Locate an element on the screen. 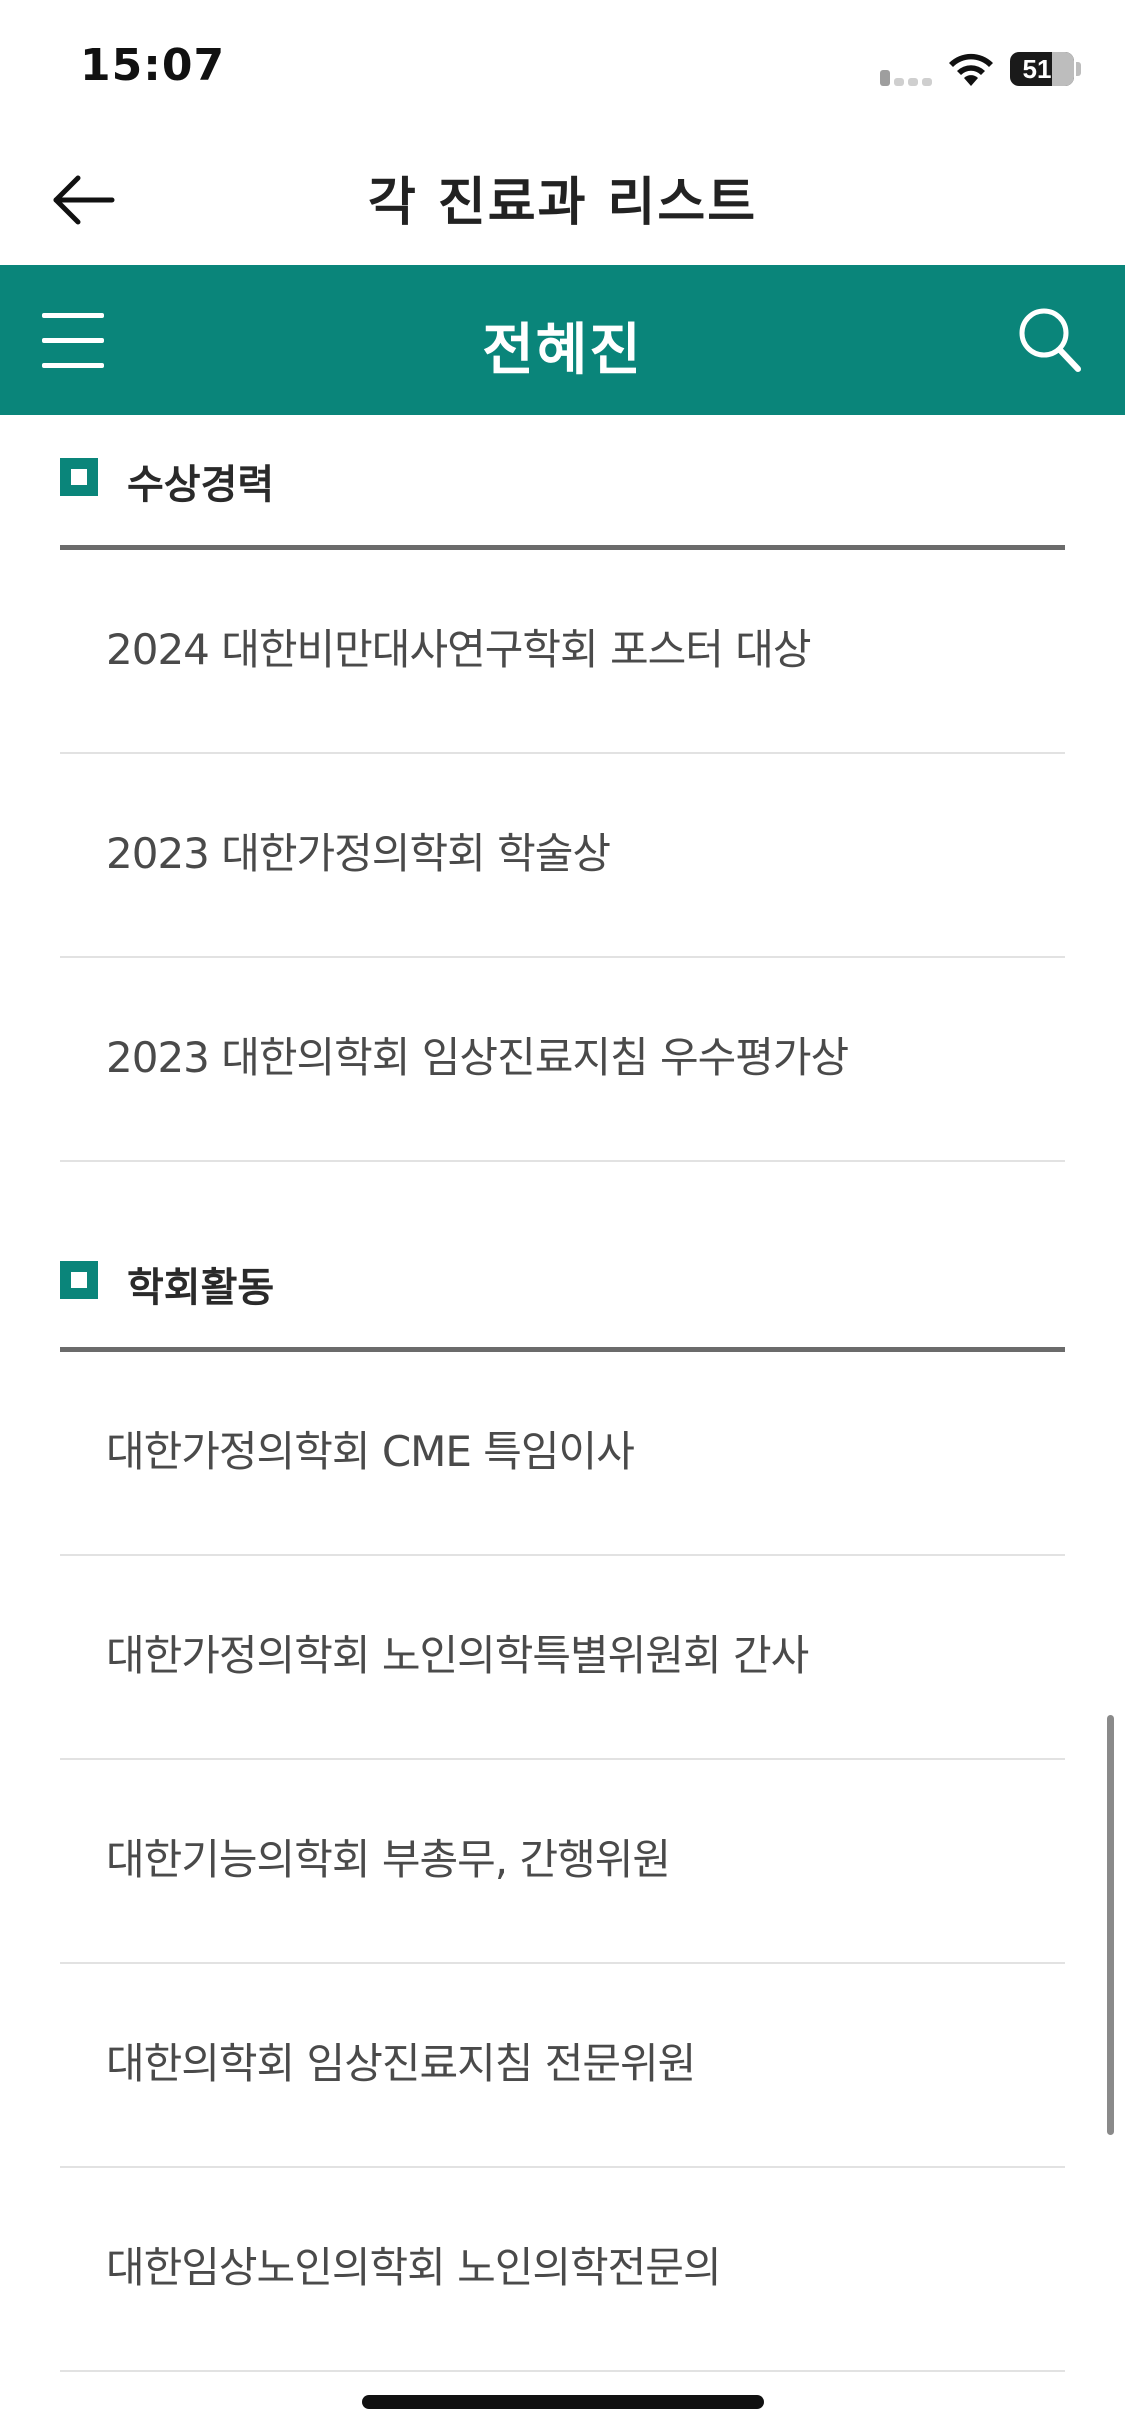 Image resolution: width=1125 pixels, height=2436 pixels. list-item-text: 2024 대한비만대사연구학회 포스터 대상 is located at coordinates (459, 649).